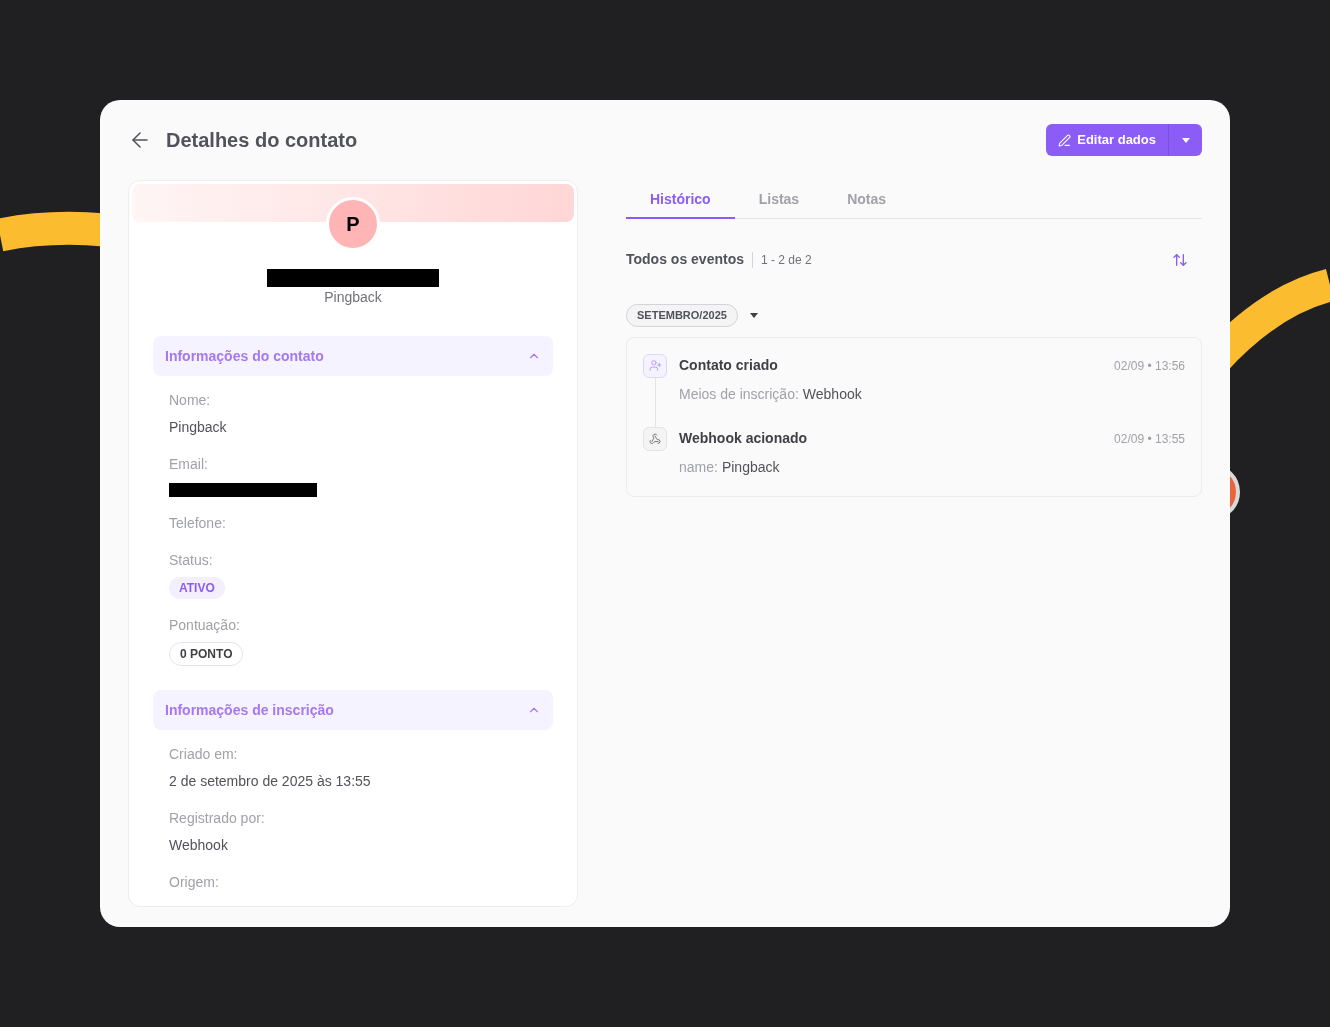 This screenshot has width=1330, height=1027. Describe the element at coordinates (353, 356) in the screenshot. I see `section-header: Informações do contato` at that location.